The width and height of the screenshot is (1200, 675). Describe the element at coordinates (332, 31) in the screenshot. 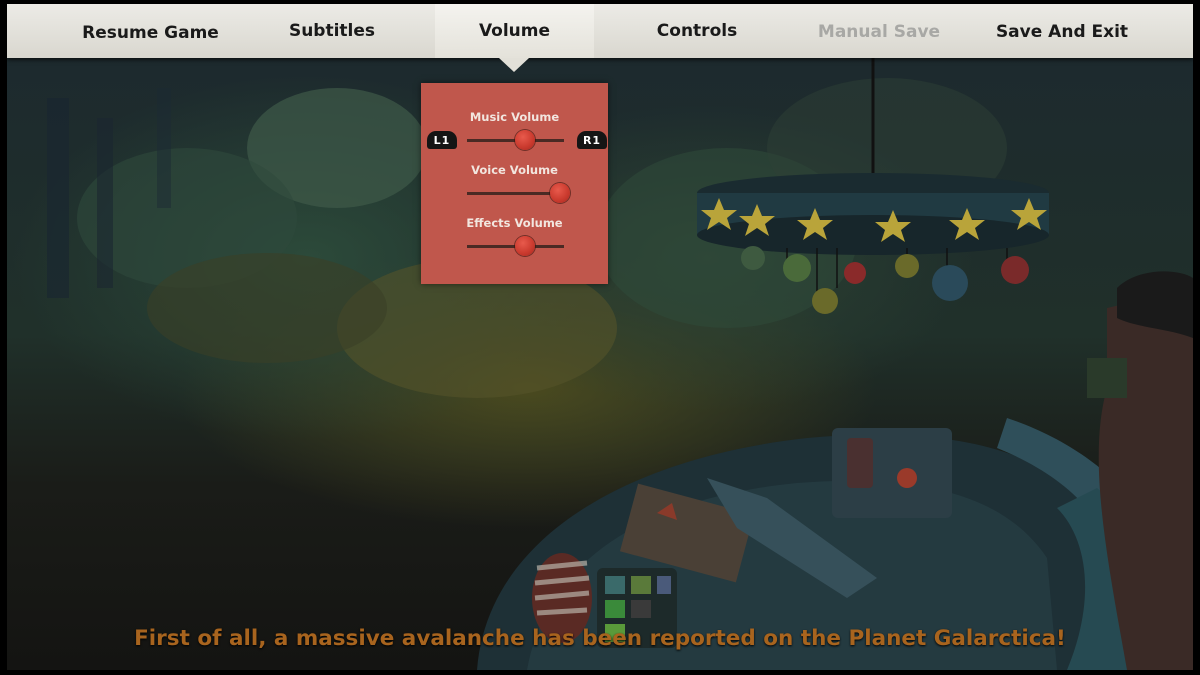

I see `tab-subtitles: Subtitles` at that location.